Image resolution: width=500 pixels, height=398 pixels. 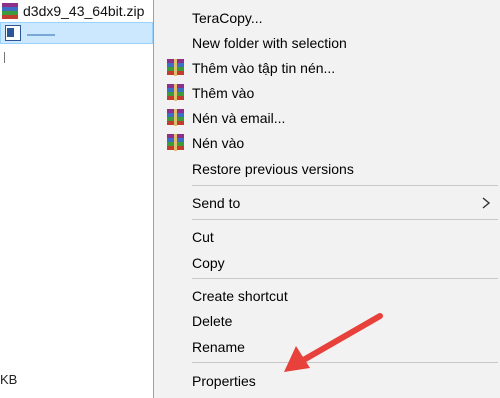 What do you see at coordinates (327, 262) in the screenshot?
I see `menu-item-copy: Copy` at bounding box center [327, 262].